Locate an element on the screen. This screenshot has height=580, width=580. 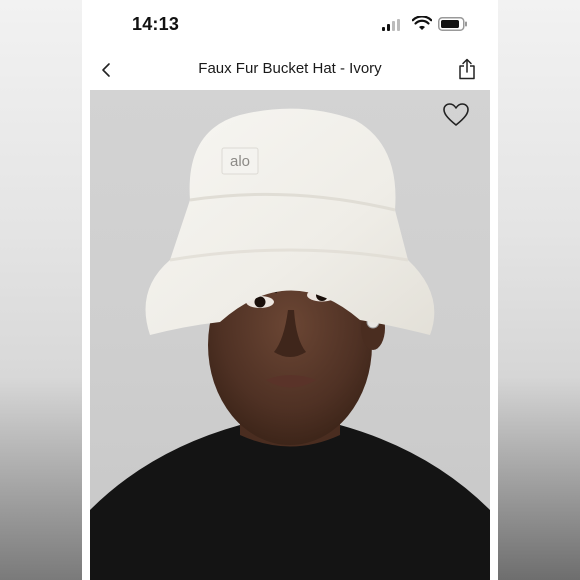
brand-label: alo is located at coordinates (240, 161).